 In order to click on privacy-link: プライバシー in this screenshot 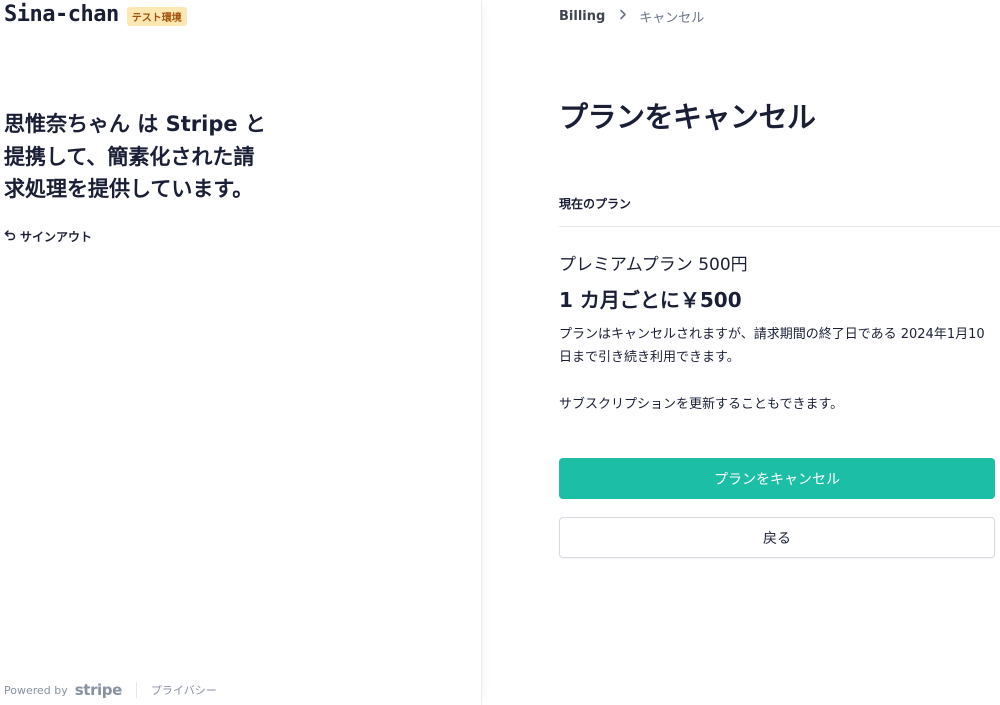, I will do `click(184, 690)`.